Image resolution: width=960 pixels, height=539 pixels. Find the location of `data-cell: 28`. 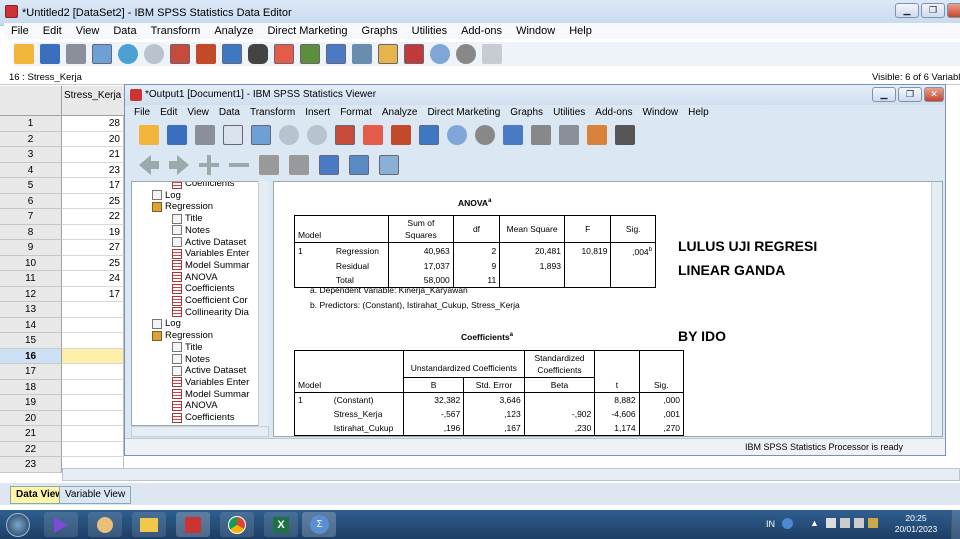

data-cell: 28 is located at coordinates (93, 124).